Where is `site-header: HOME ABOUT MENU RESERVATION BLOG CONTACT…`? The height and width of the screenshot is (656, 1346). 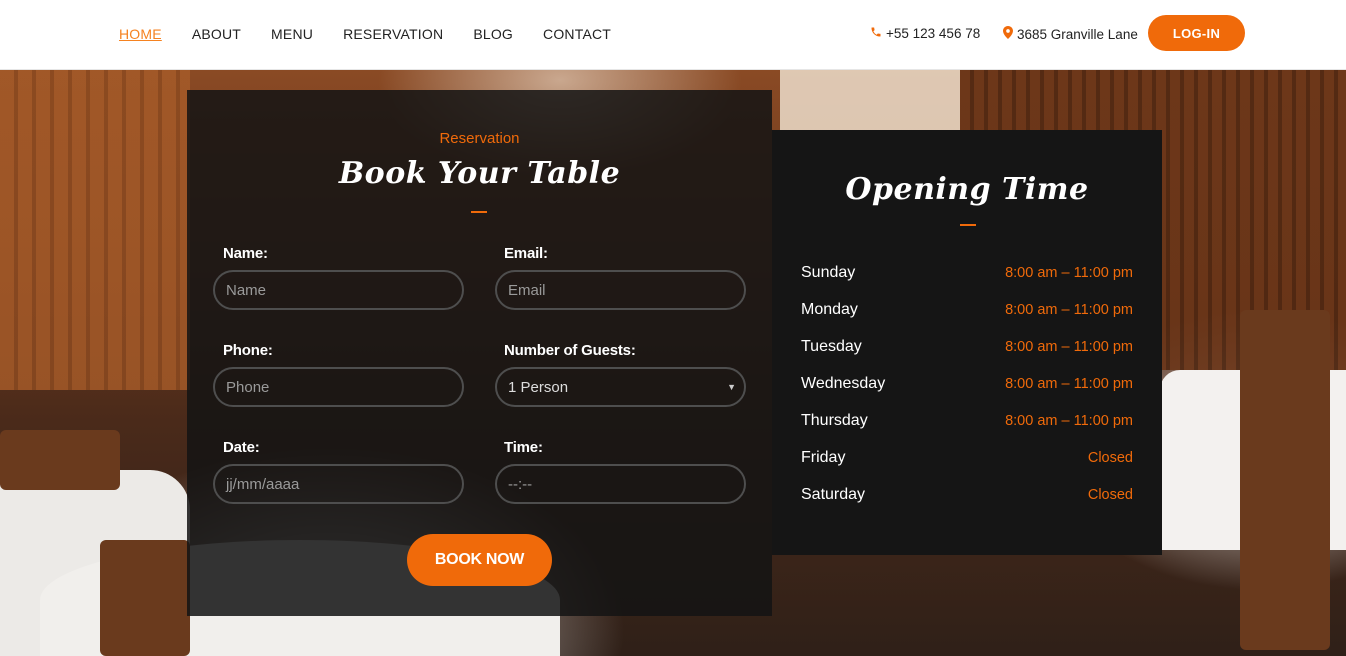 site-header: HOME ABOUT MENU RESERVATION BLOG CONTACT… is located at coordinates (673, 35).